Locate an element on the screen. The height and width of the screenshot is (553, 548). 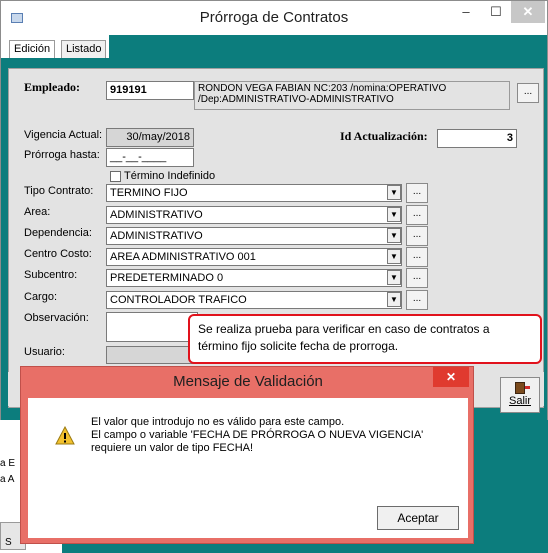
cargo-dropdown-icon: ▼ is located at coordinates (394, 299).